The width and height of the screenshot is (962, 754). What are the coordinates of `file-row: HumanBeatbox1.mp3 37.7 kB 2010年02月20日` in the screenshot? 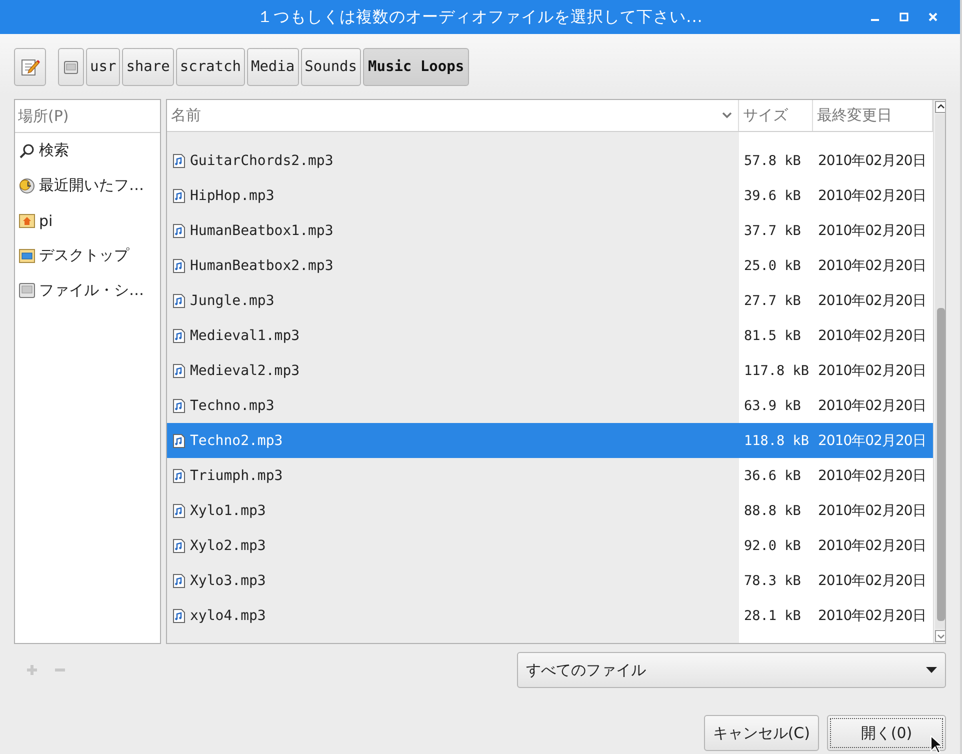 It's located at (550, 230).